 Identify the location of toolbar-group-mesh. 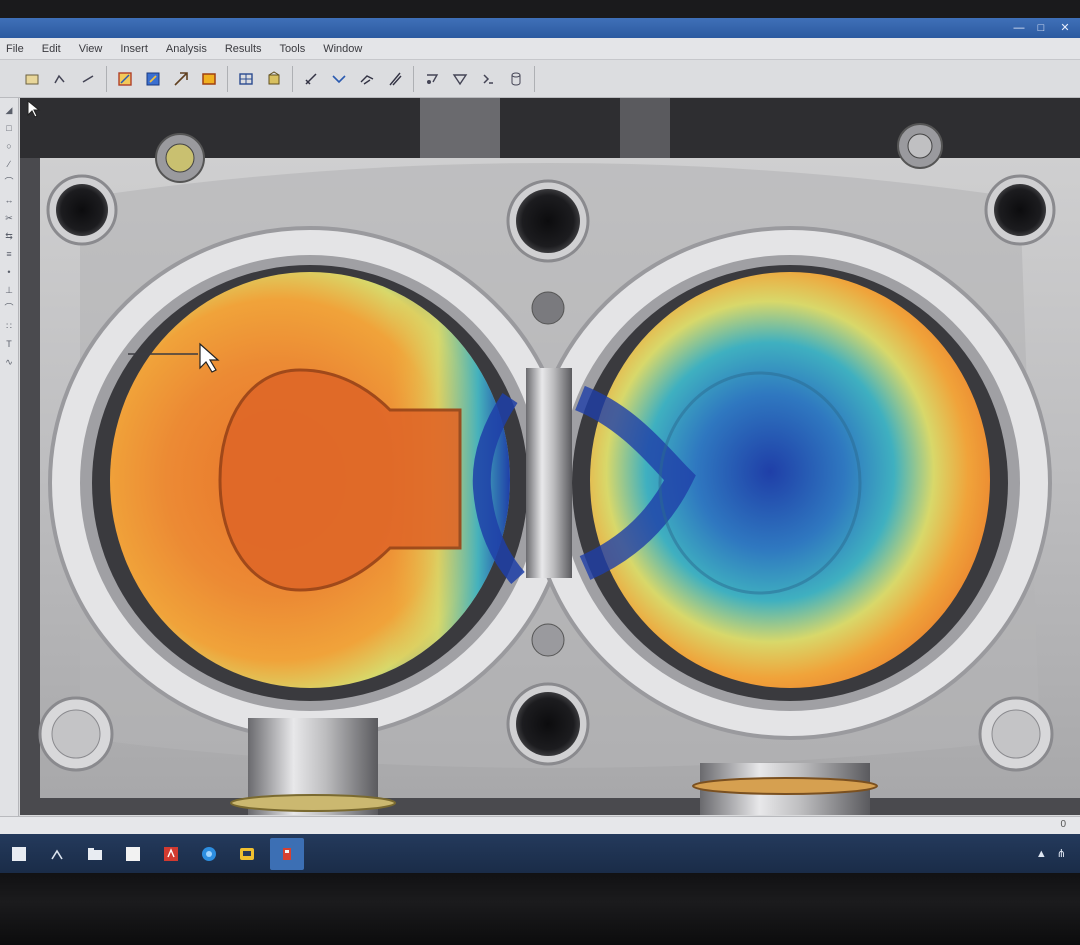
(260, 78).